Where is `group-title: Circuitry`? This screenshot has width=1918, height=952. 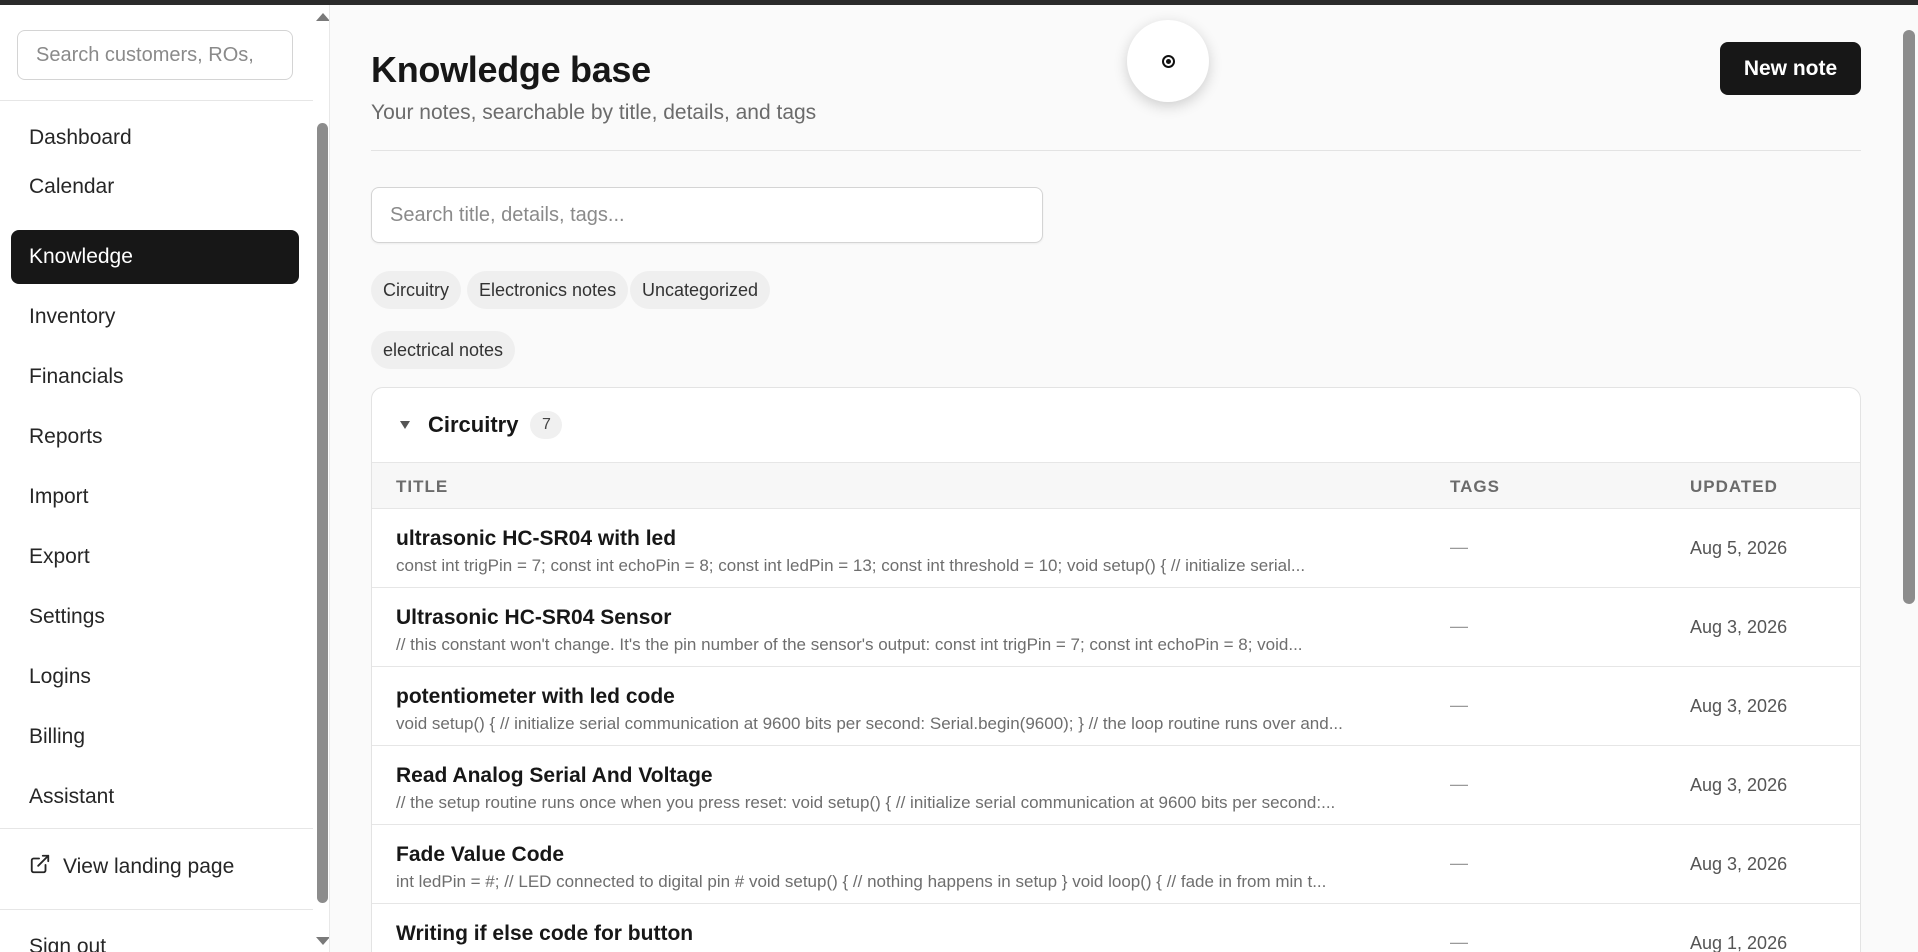 group-title: Circuitry is located at coordinates (473, 424).